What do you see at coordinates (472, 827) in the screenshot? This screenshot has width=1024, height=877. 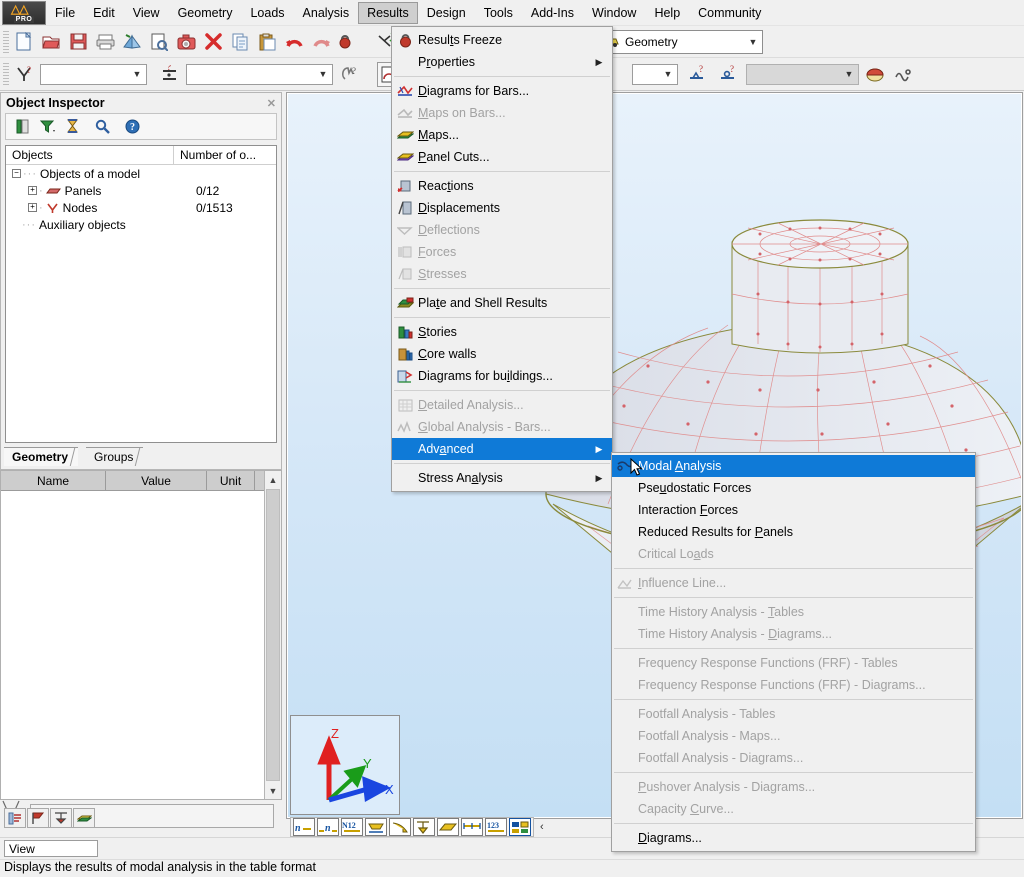 I see `dimension-lines-icon` at bounding box center [472, 827].